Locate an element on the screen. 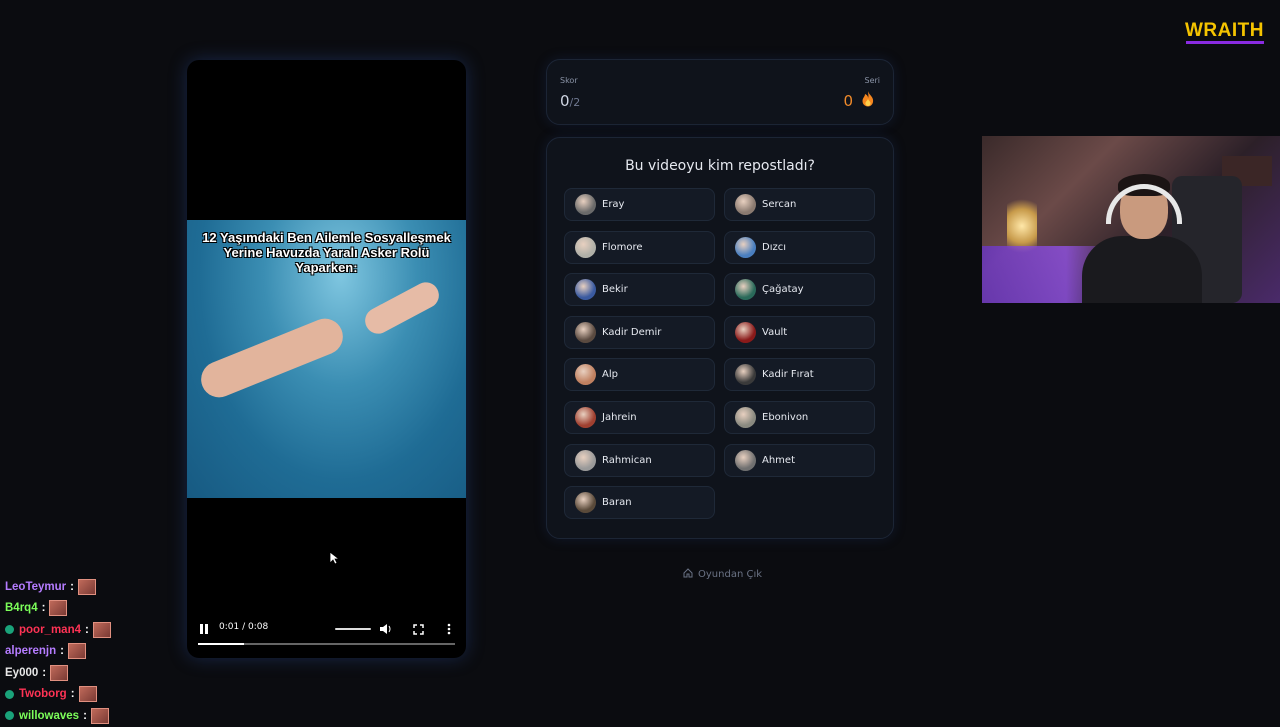 Image resolution: width=1280 pixels, height=727 pixels. video-progress-fill is located at coordinates (221, 644).